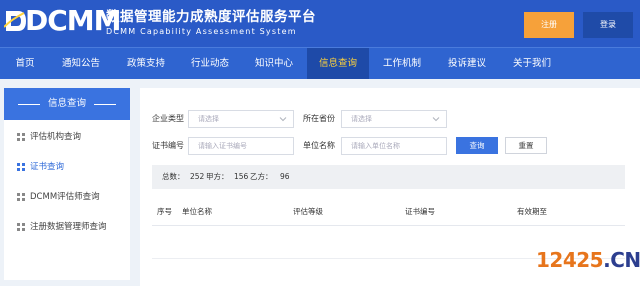  Describe the element at coordinates (146, 63) in the screenshot. I see `nav-item-policy: 政策支持` at that location.